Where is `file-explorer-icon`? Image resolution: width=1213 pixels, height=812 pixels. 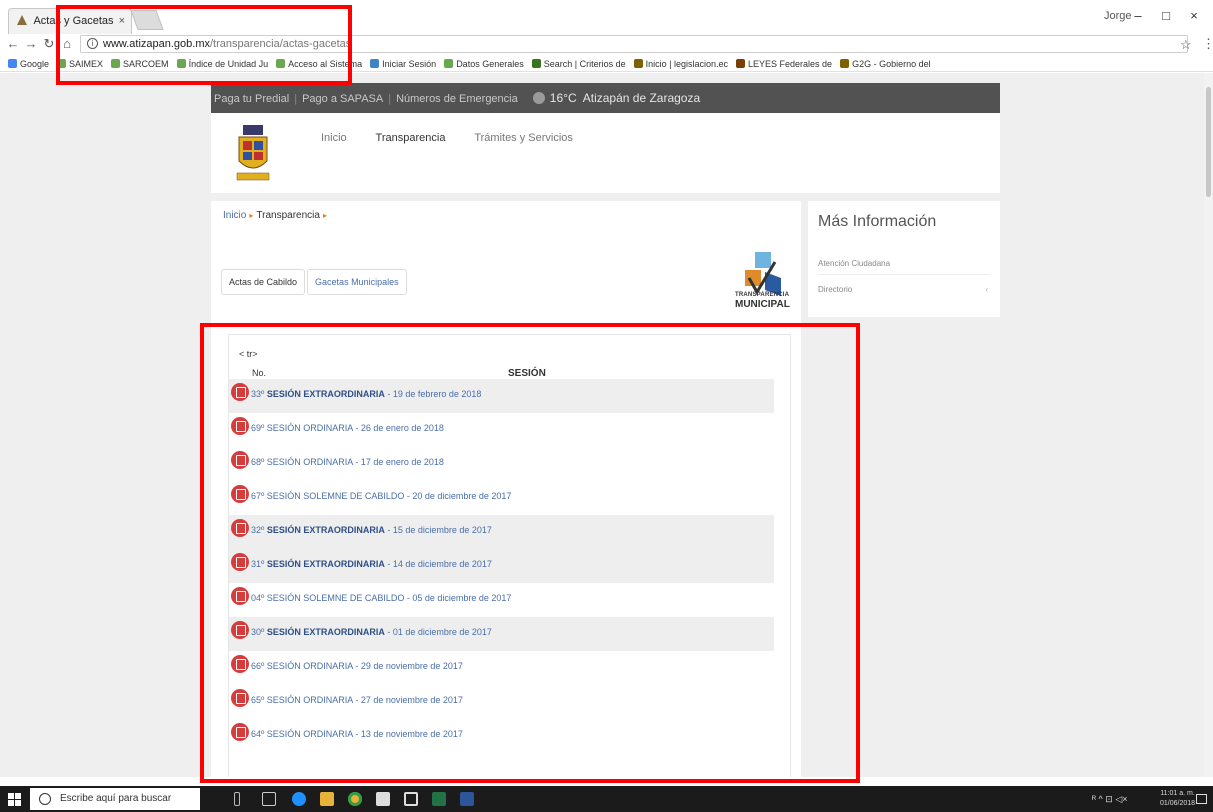
file-explorer-icon is located at coordinates (327, 799).